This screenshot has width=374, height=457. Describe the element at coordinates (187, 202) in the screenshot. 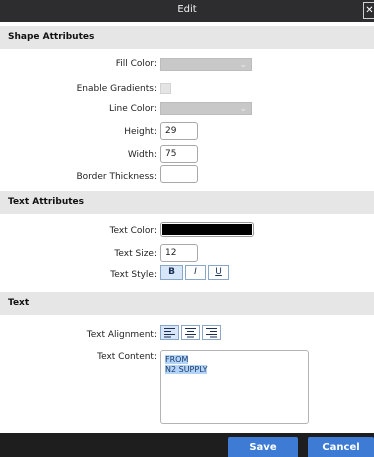

I see `section-header-text-attributes: Text Attributes` at that location.